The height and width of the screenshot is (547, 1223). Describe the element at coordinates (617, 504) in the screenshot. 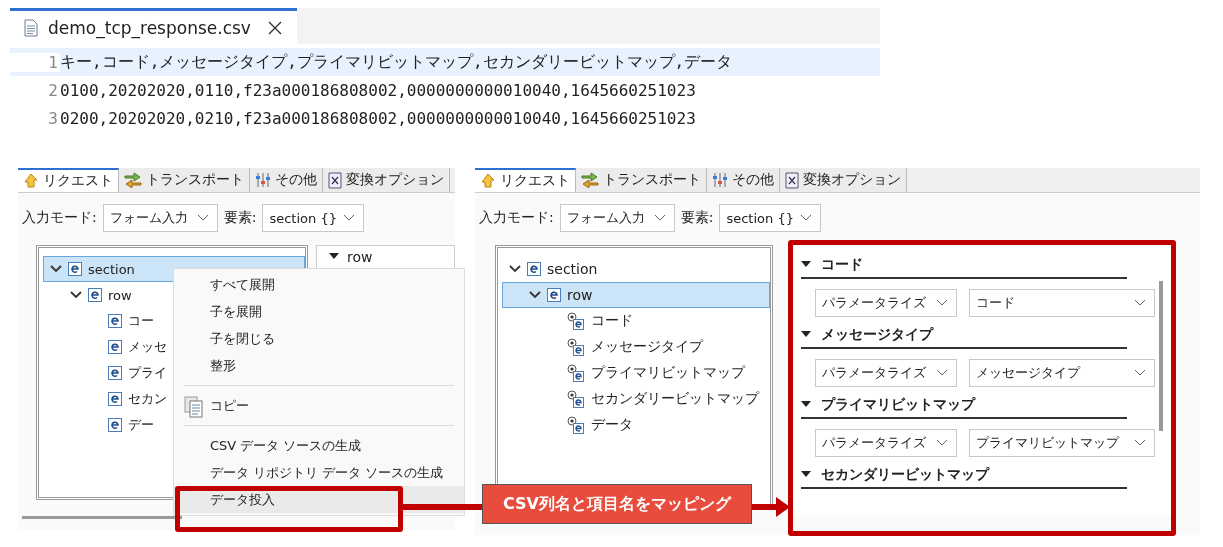

I see `callout-label: CSV列名と項目名をマッピング` at that location.